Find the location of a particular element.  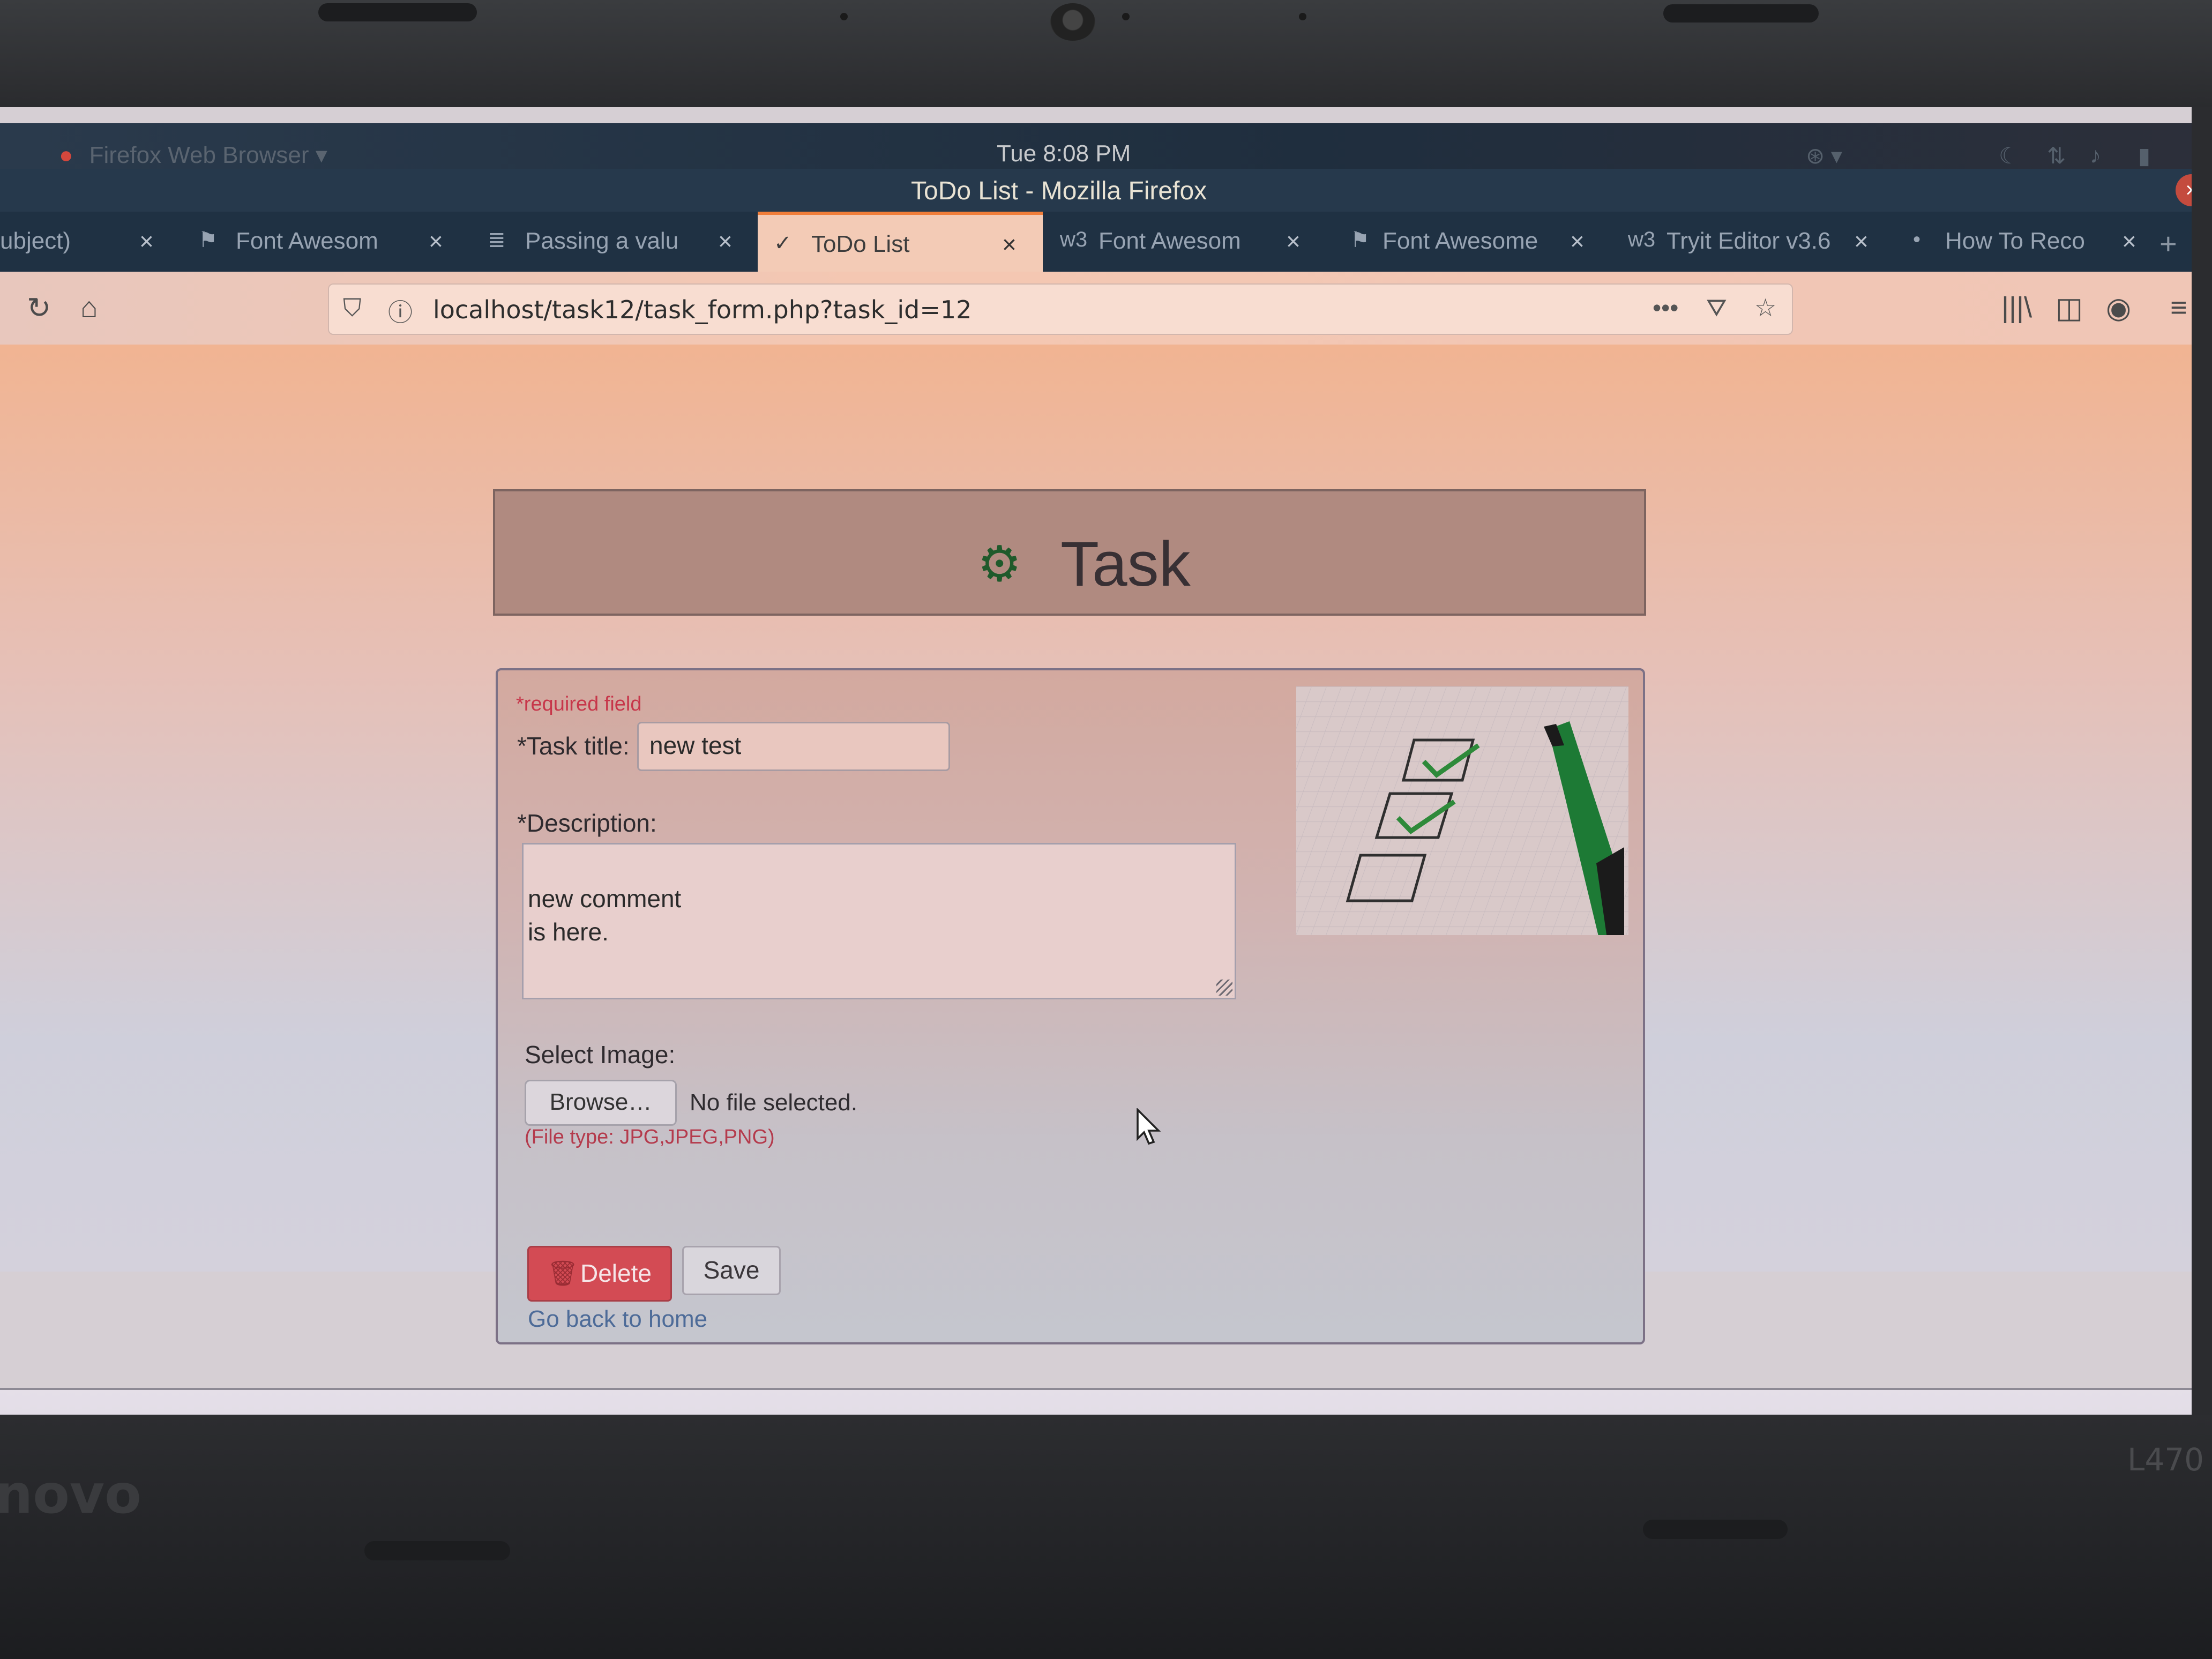

tab-passing-a-value: ≣ Passing a valu × is located at coordinates (616, 242).